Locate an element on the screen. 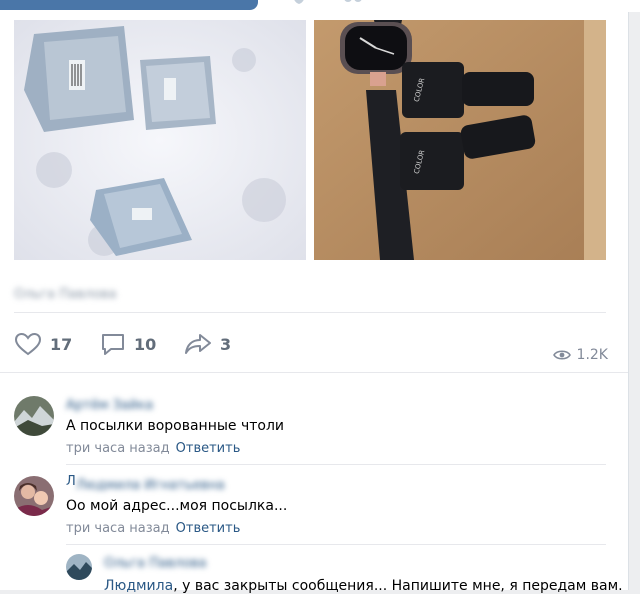  comment-author: Артём Зайка is located at coordinates (109, 405).